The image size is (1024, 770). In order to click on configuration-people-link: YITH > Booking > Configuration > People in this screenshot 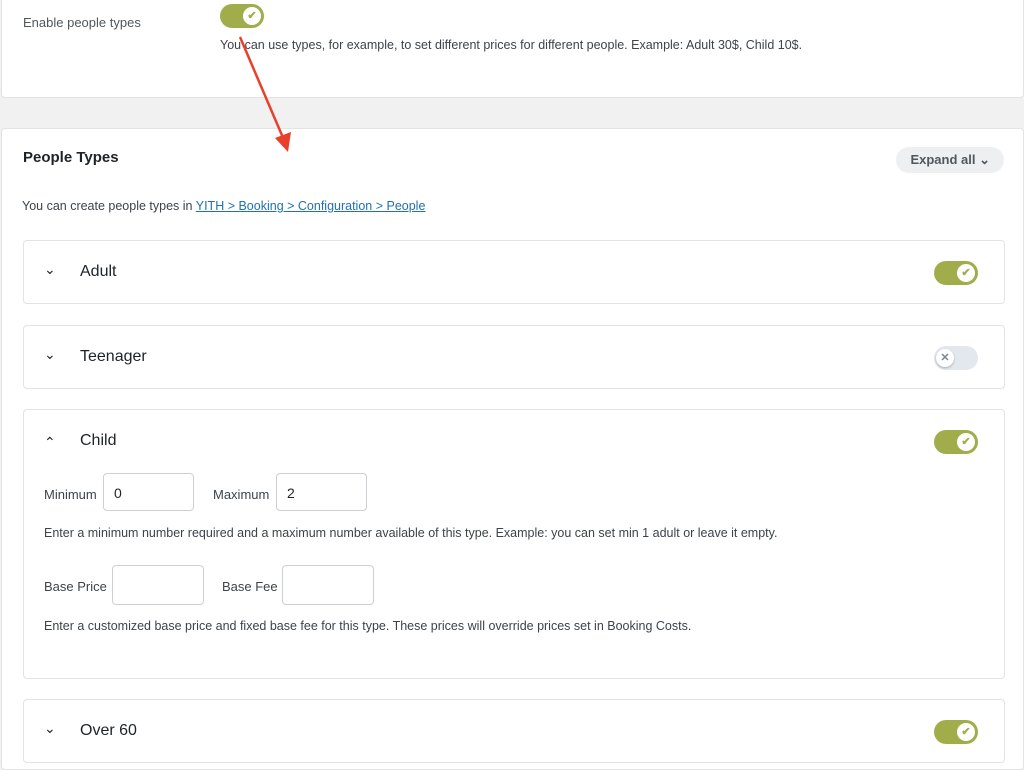, I will do `click(311, 206)`.